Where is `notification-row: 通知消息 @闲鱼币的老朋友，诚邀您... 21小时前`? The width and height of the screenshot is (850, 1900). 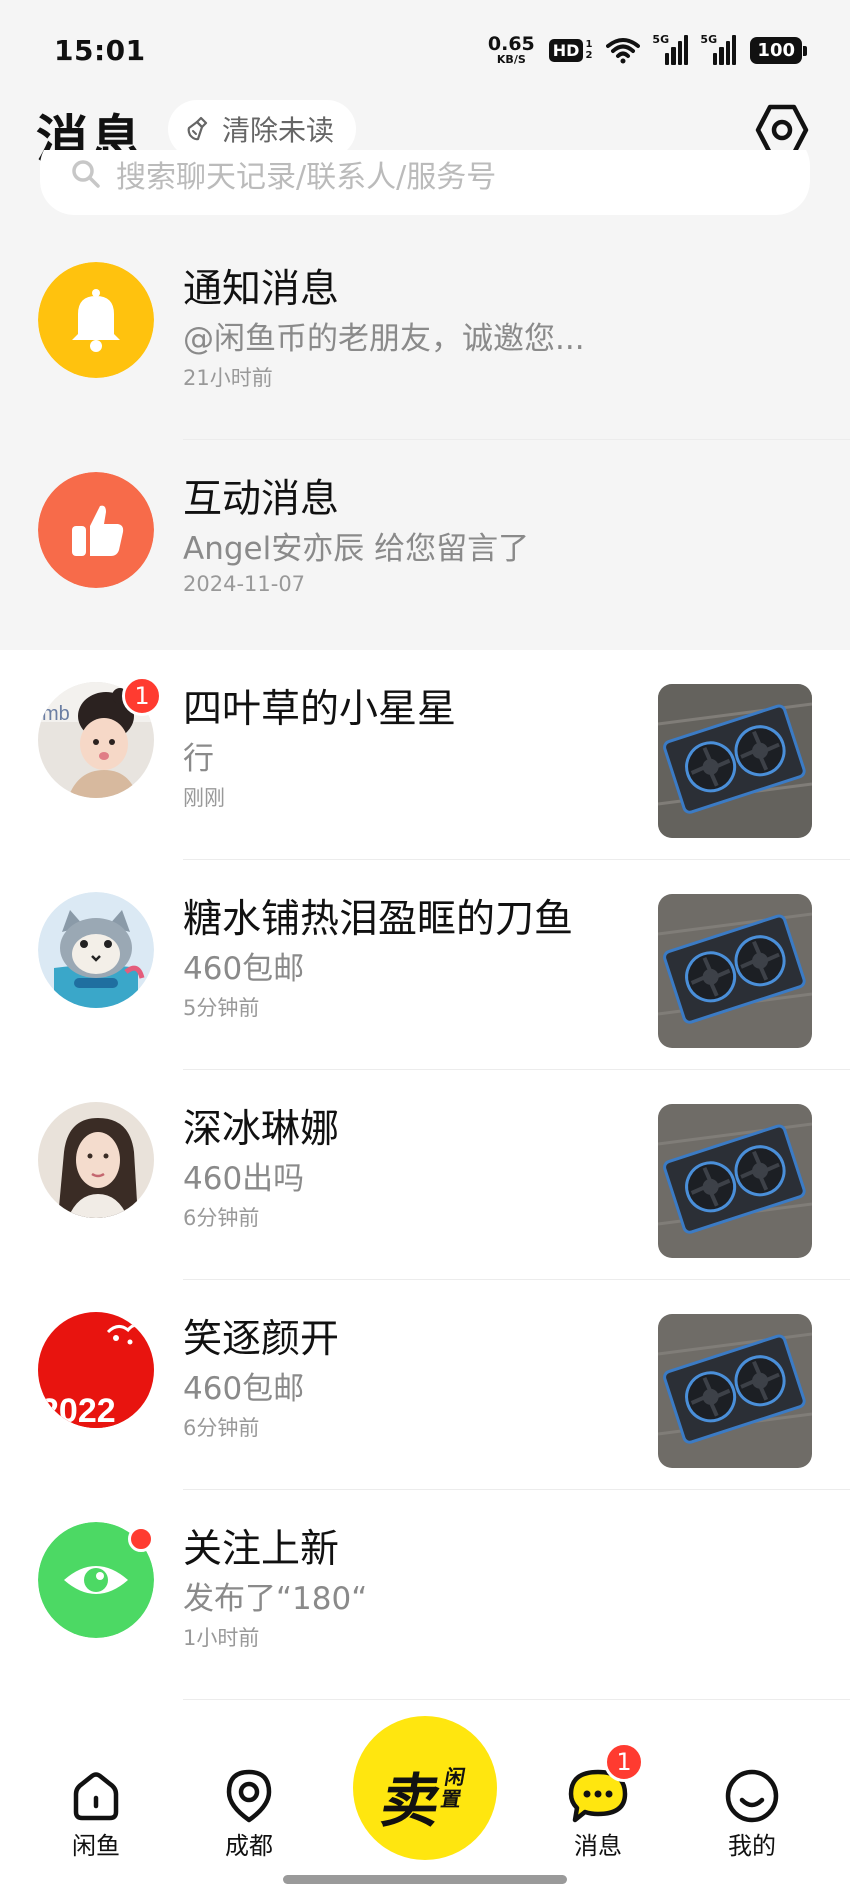
notification-row: 通知消息 @闲鱼币的老朋友，诚邀您... 21小时前 is located at coordinates (425, 335).